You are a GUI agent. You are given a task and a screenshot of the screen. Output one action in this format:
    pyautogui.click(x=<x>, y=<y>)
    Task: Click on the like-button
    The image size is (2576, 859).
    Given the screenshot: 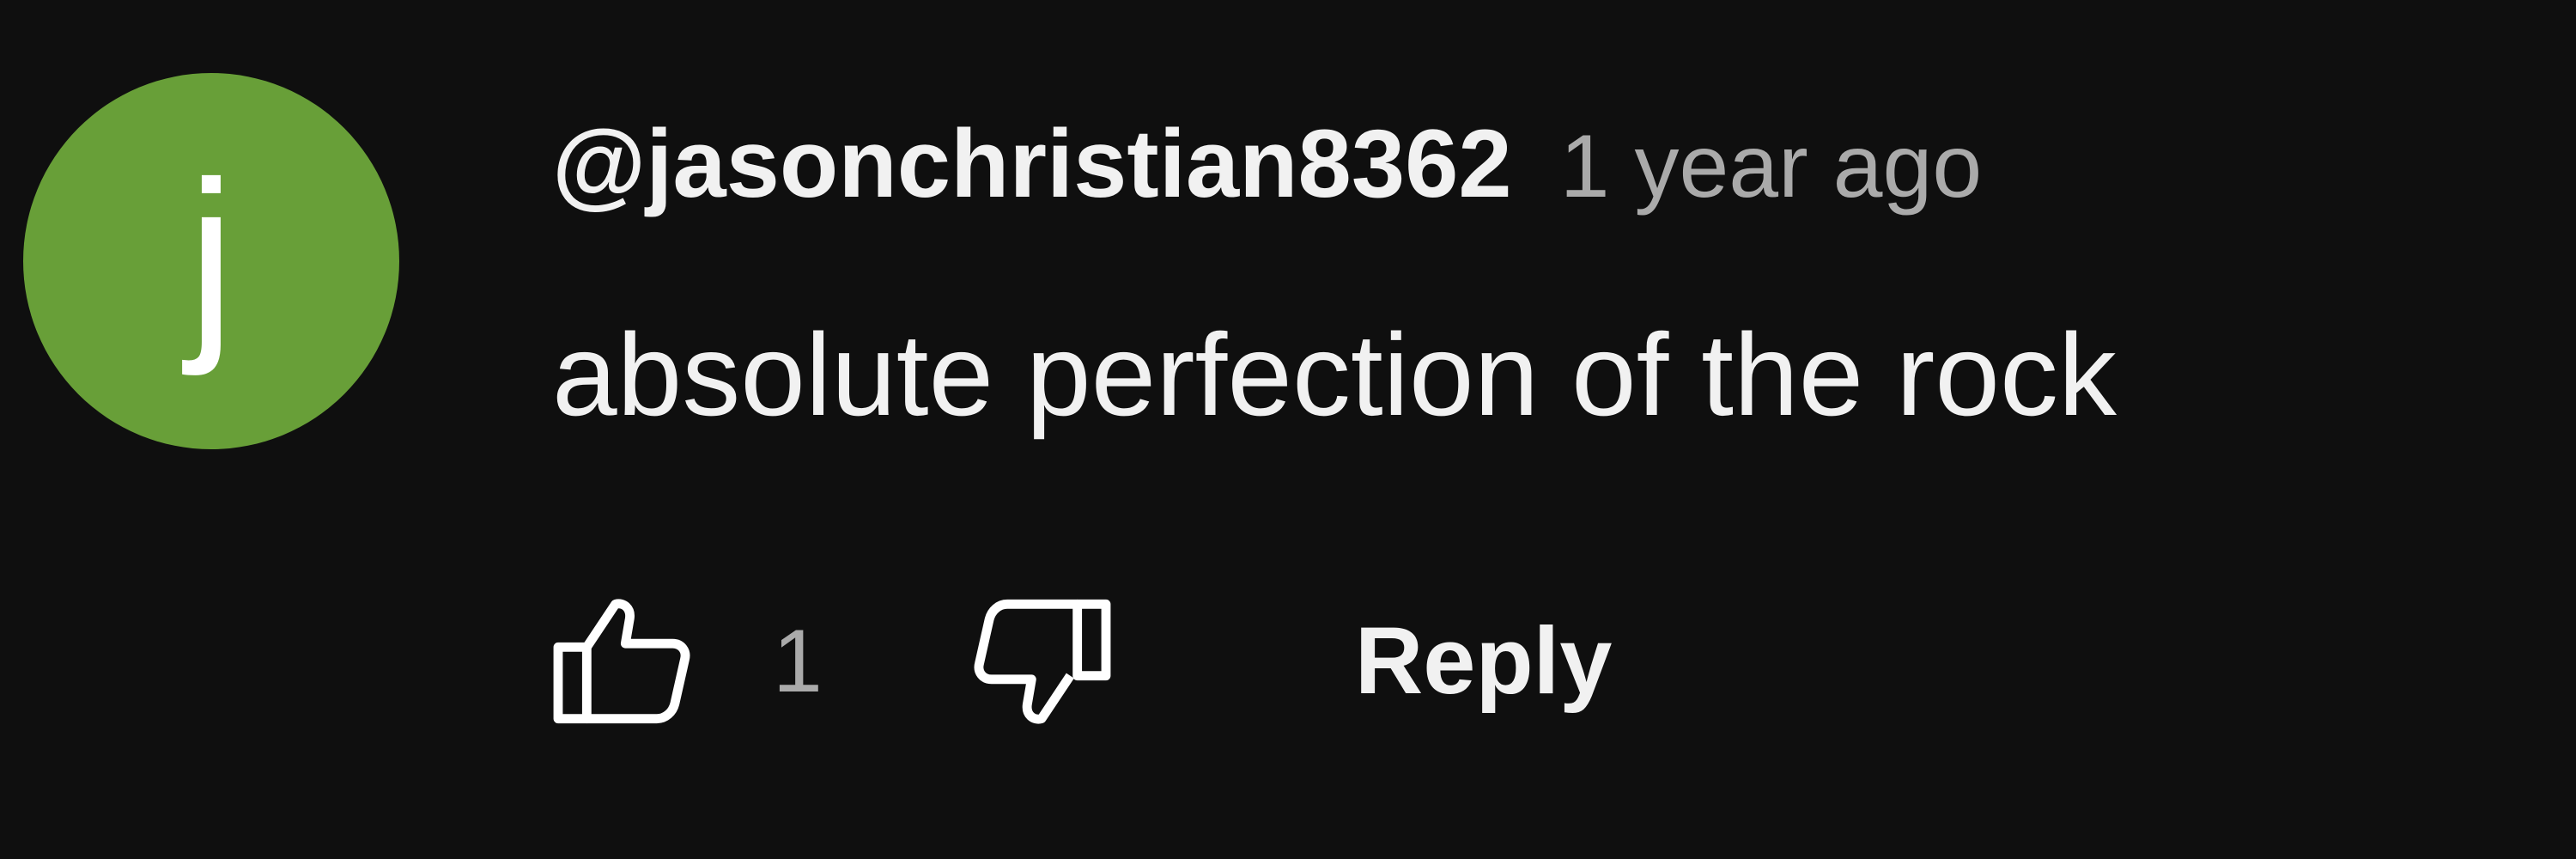 What is the action you would take?
    pyautogui.click(x=622, y=661)
    